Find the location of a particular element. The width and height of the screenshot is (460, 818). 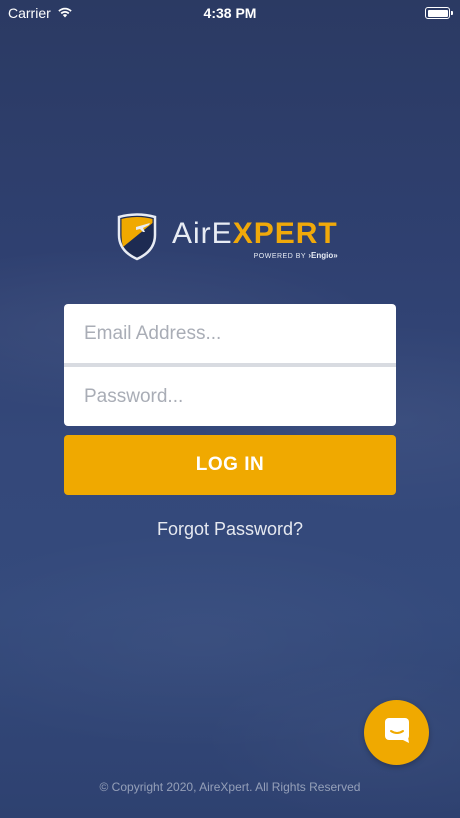

status-time: 4:38 PM is located at coordinates (230, 13).